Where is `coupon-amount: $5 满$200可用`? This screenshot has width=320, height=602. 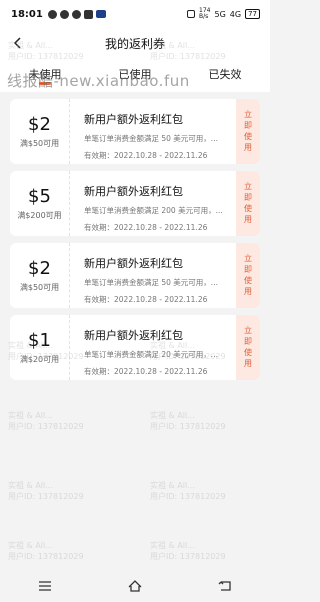 coupon-amount: $5 满$200可用 is located at coordinates (40, 203).